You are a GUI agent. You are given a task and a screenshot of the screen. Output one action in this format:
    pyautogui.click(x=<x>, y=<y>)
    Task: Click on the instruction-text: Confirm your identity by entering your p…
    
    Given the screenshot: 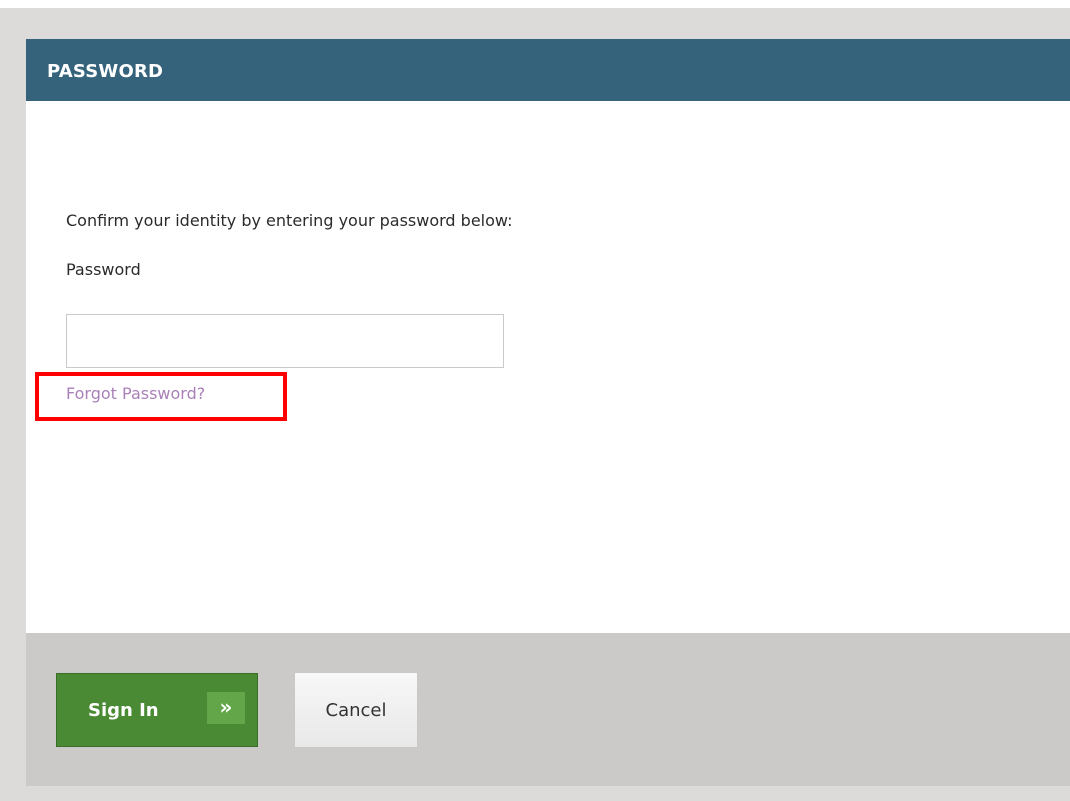 What is the action you would take?
    pyautogui.click(x=289, y=220)
    